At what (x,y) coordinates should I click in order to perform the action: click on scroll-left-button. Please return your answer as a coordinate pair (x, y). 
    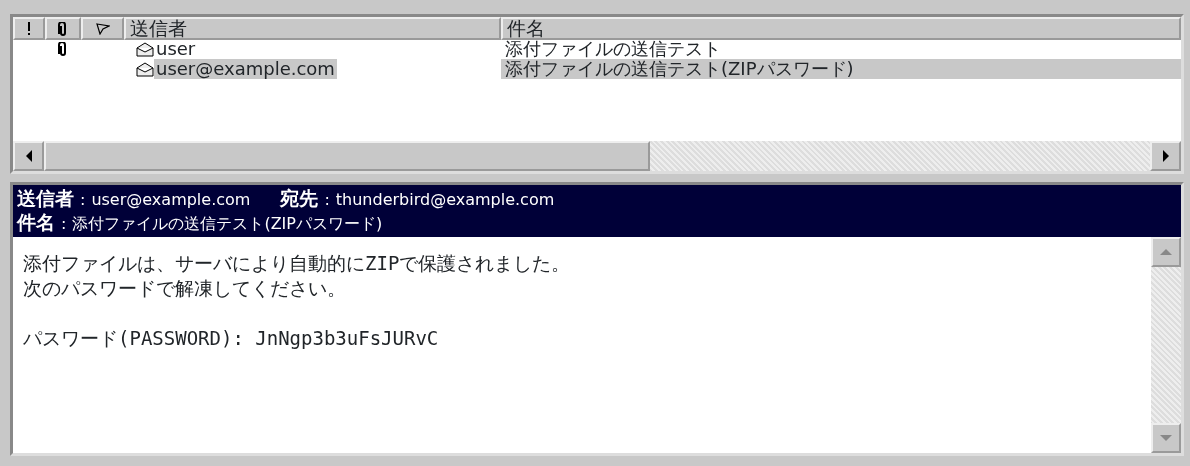
    Looking at the image, I should click on (28, 156).